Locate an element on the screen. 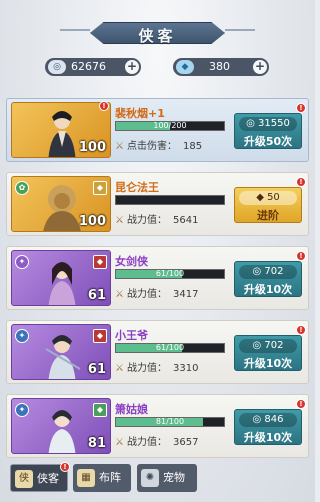 The height and width of the screenshot is (502, 320). currency-silver-value: 62676 is located at coordinates (88, 66).